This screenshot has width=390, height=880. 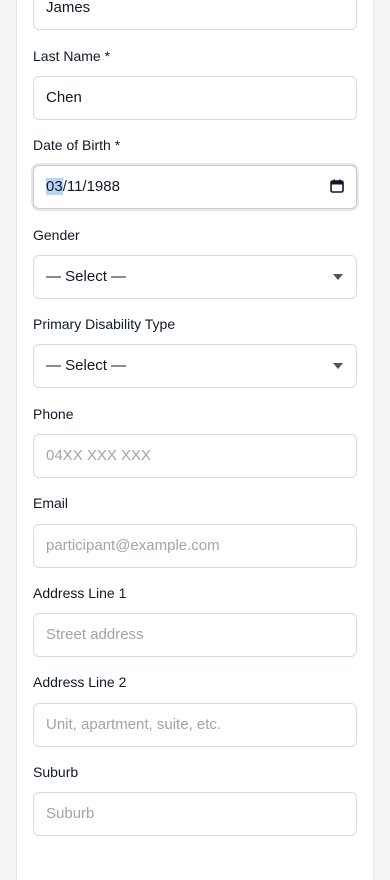 What do you see at coordinates (99, 455) in the screenshot?
I see `phone-placeholder: 04XX XXX XXX` at bounding box center [99, 455].